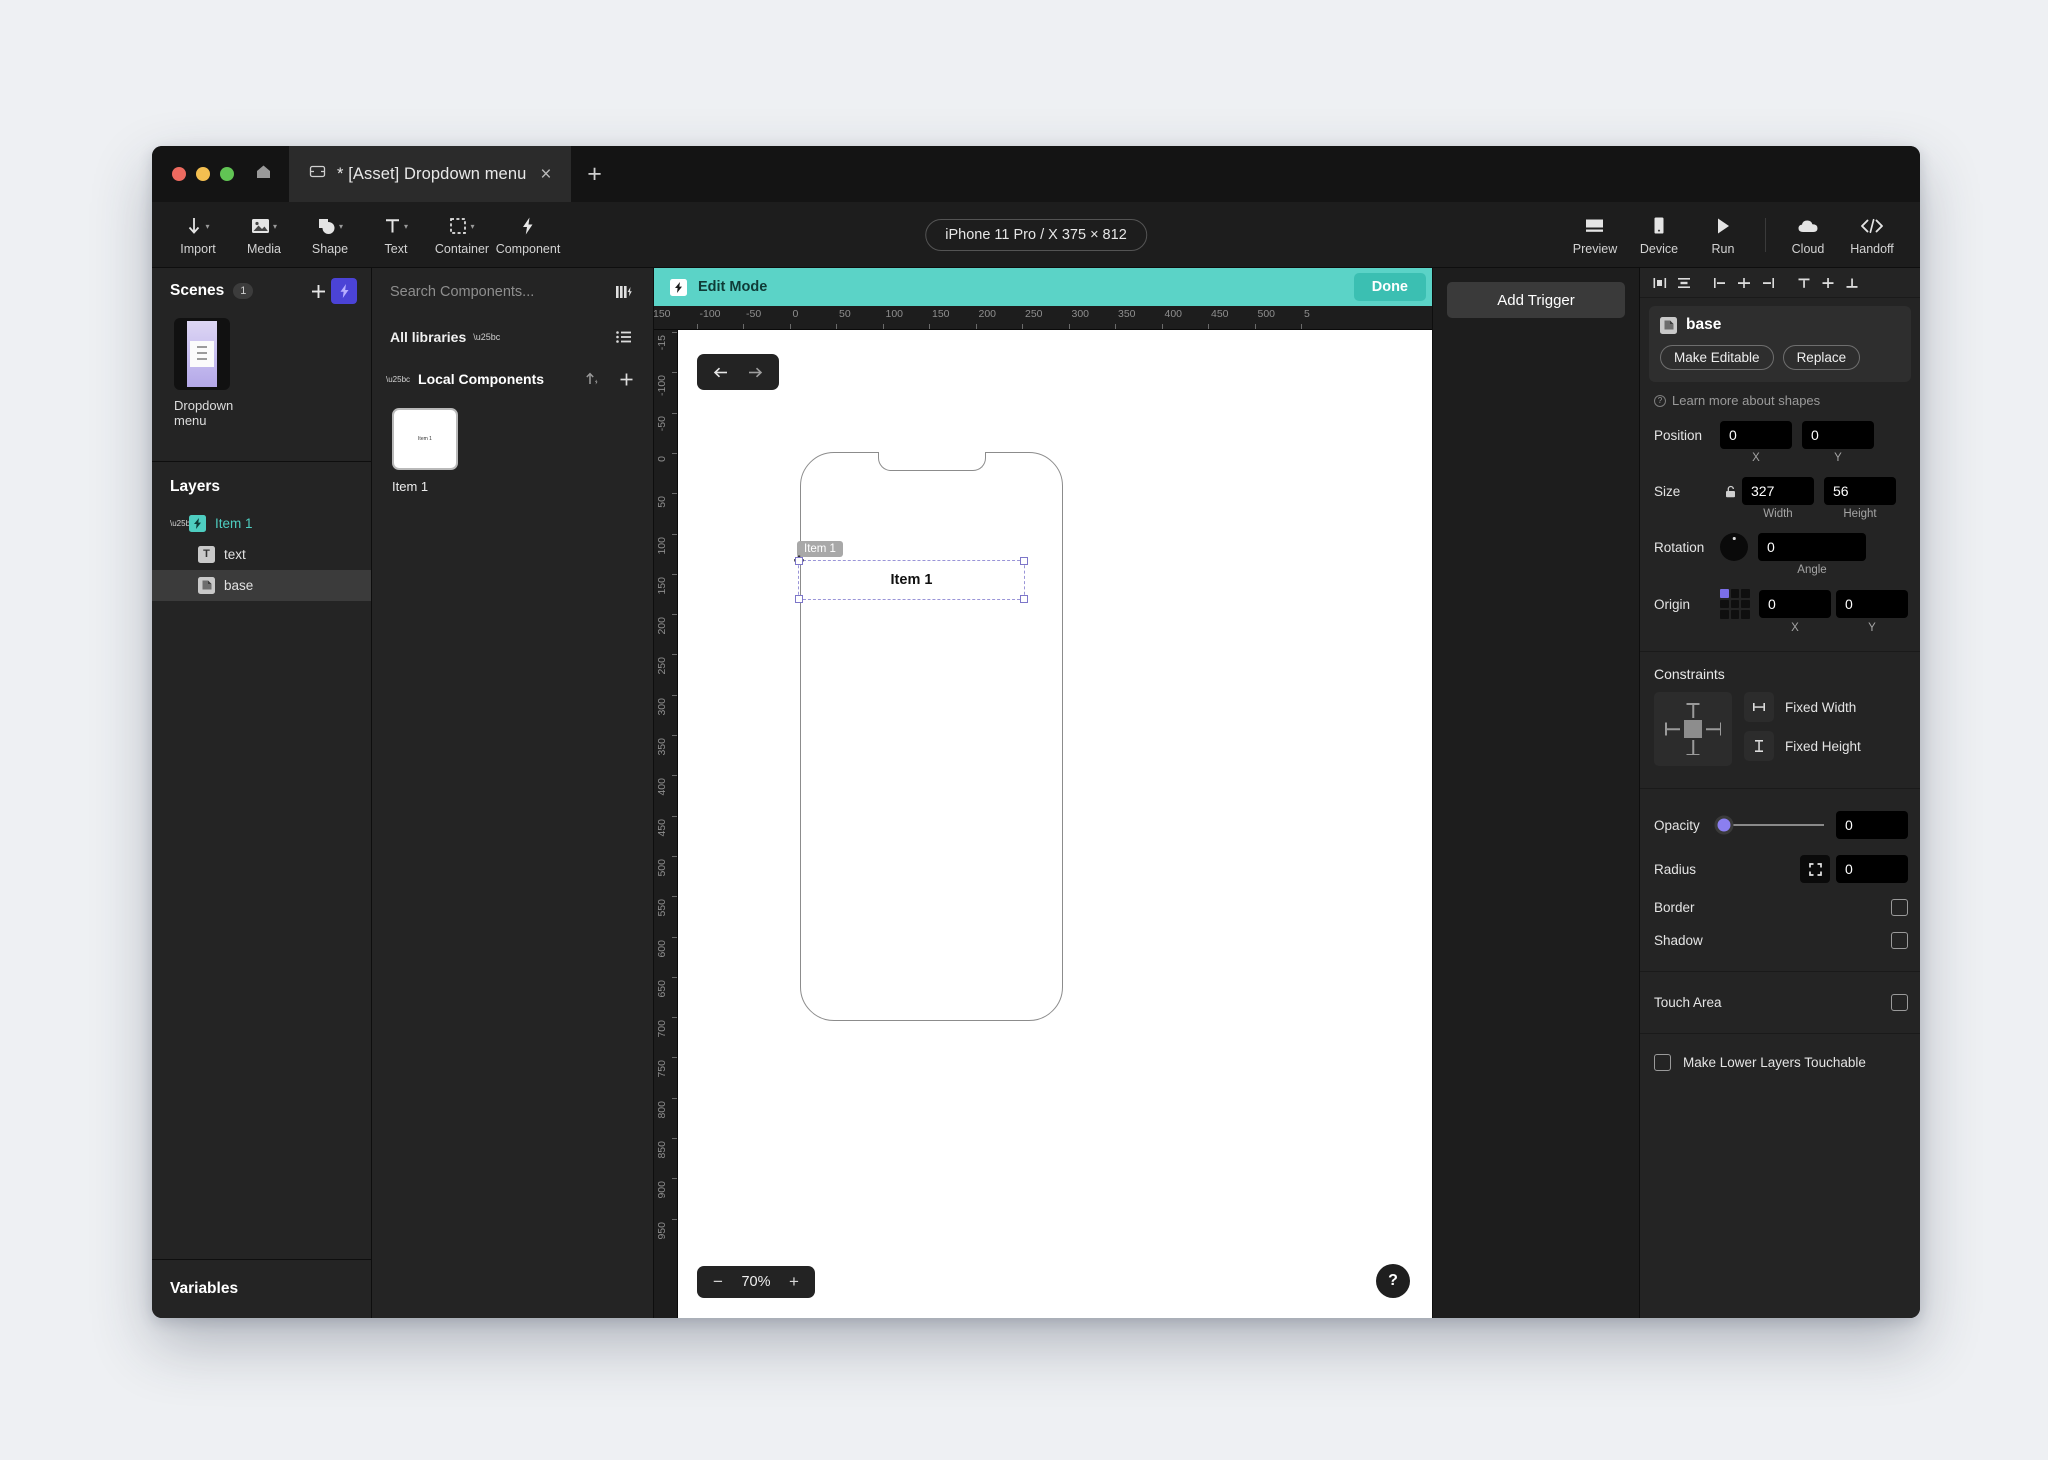 The image size is (2048, 1460). What do you see at coordinates (1719, 283) in the screenshot?
I see `align-left-icon` at bounding box center [1719, 283].